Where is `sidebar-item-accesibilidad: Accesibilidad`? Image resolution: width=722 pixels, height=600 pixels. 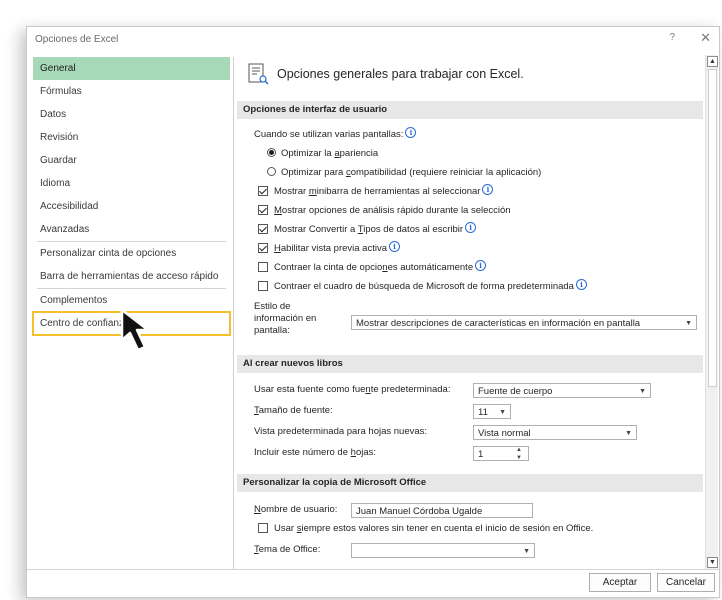
sidebar-item-accesibilidad: Accesibilidad is located at coordinates (131, 206).